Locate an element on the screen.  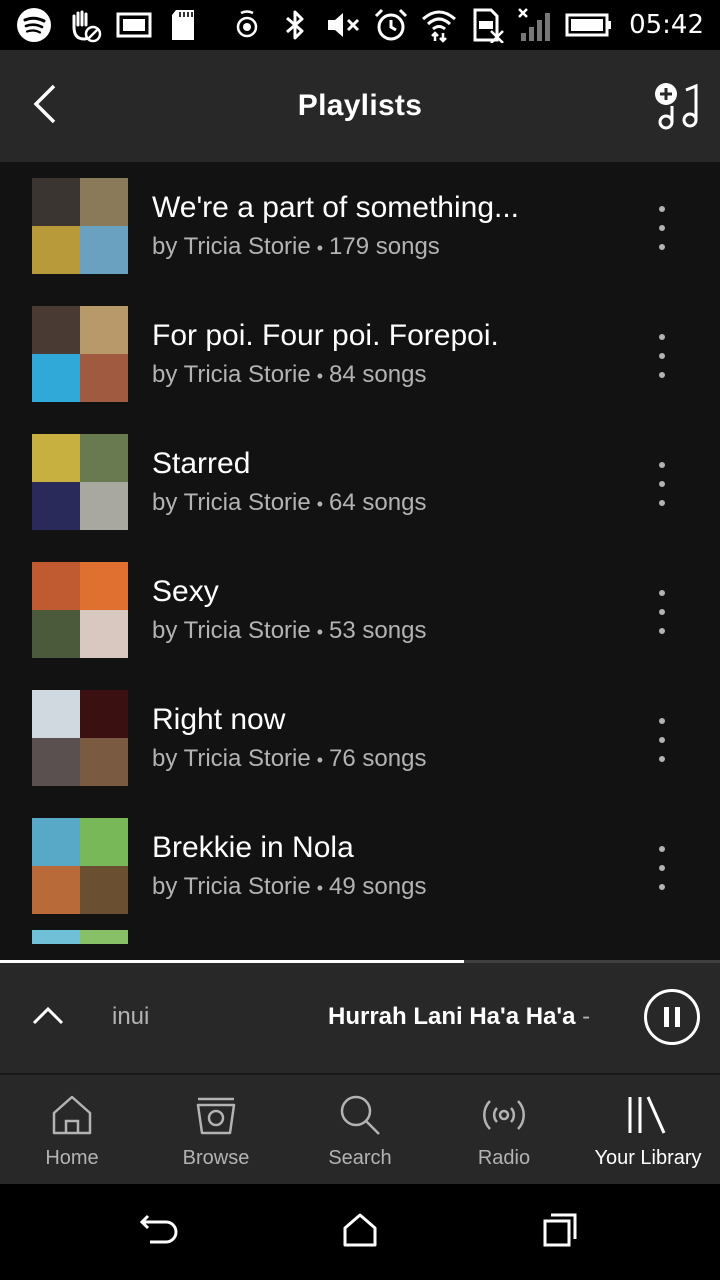
bottom-tab-bar: Home Browse Search Radio Your Library is located at coordinates (360, 1129).